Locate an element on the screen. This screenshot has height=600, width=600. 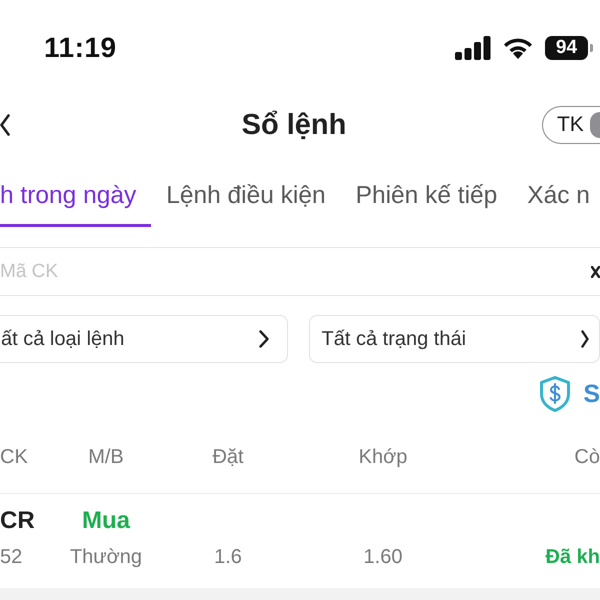
column-header: Cò is located at coordinates (587, 457).